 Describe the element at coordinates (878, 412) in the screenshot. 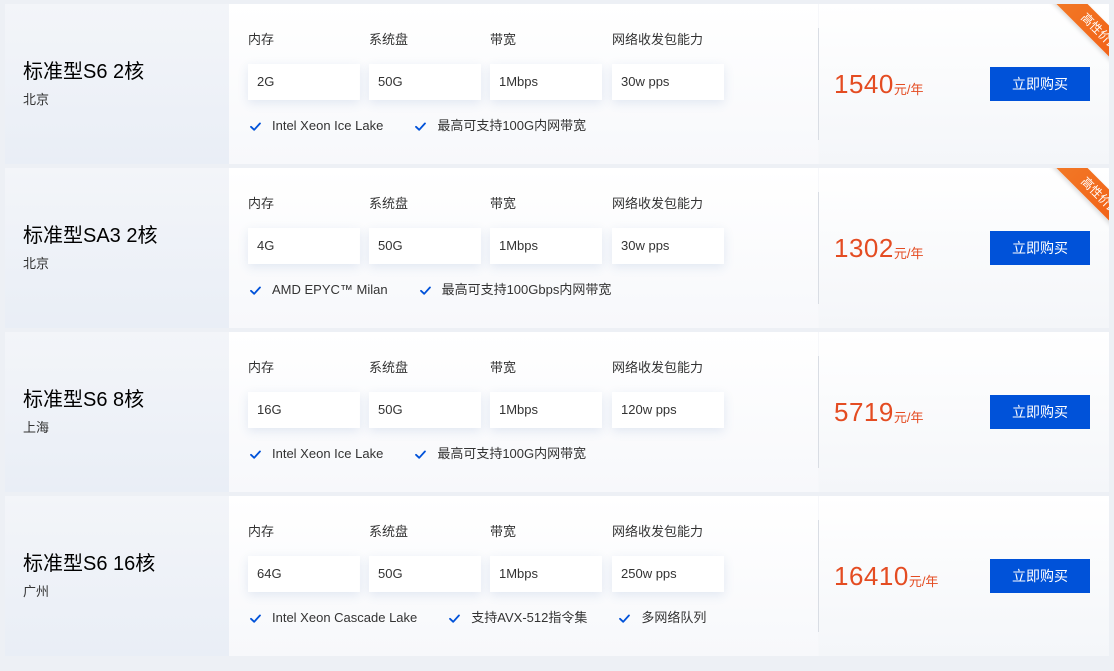

I see `price: 5719 元/年` at that location.